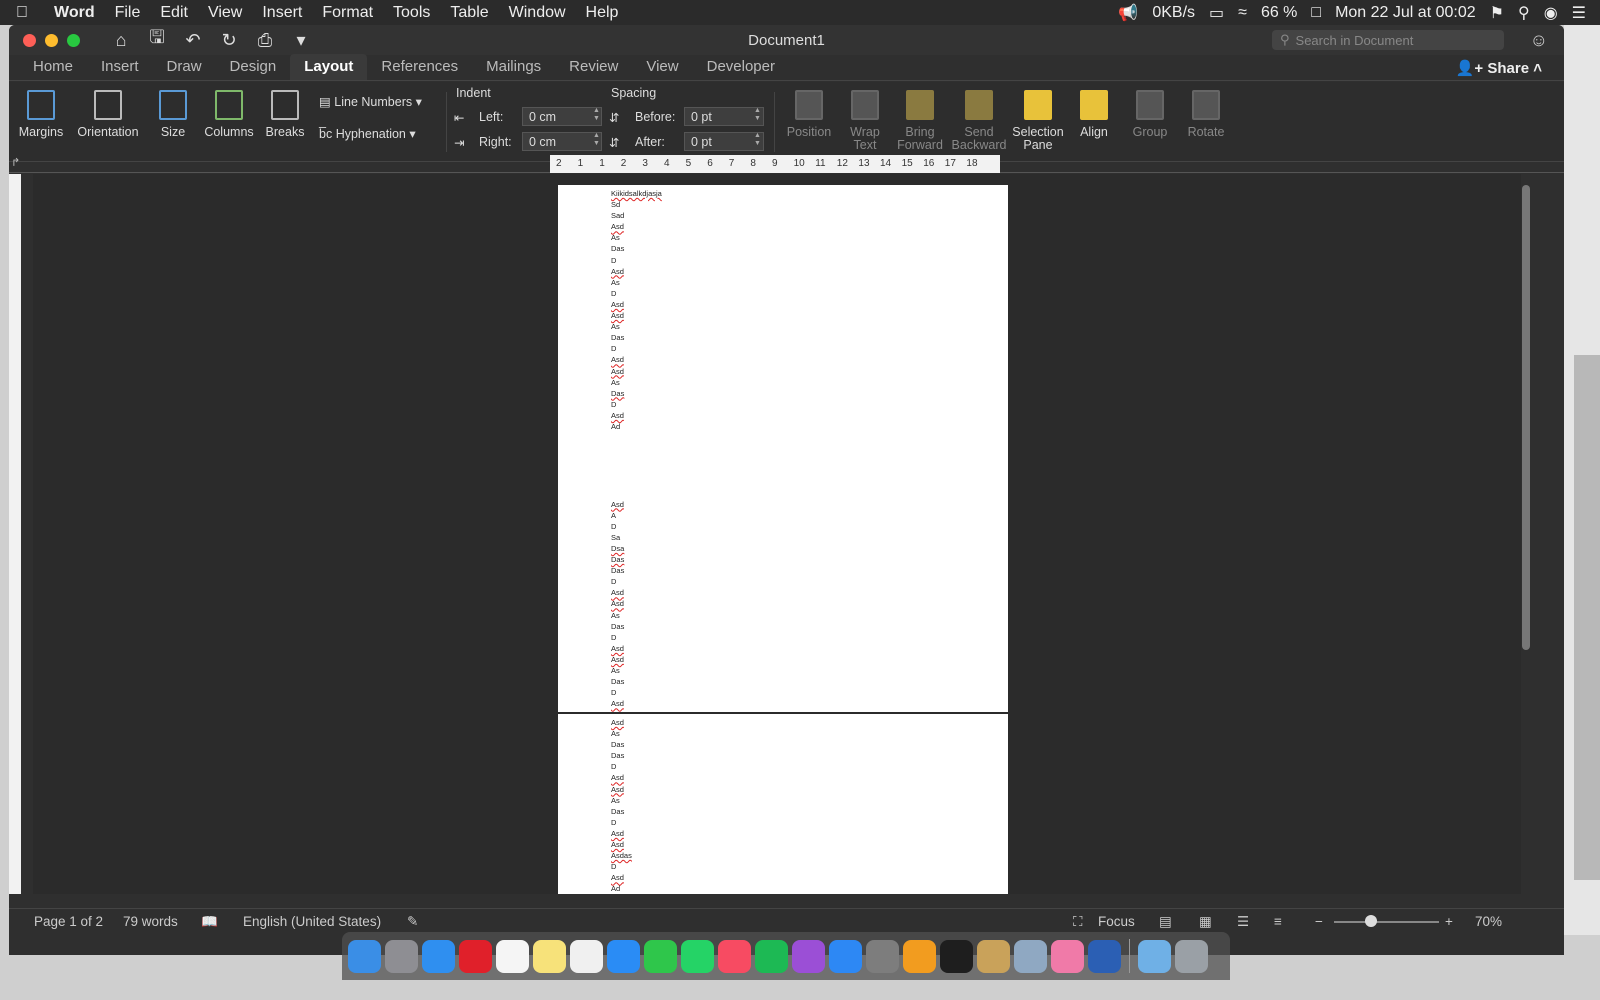 This screenshot has width=1600, height=1000. What do you see at coordinates (128, 13) in the screenshot?
I see `menu-file: File` at bounding box center [128, 13].